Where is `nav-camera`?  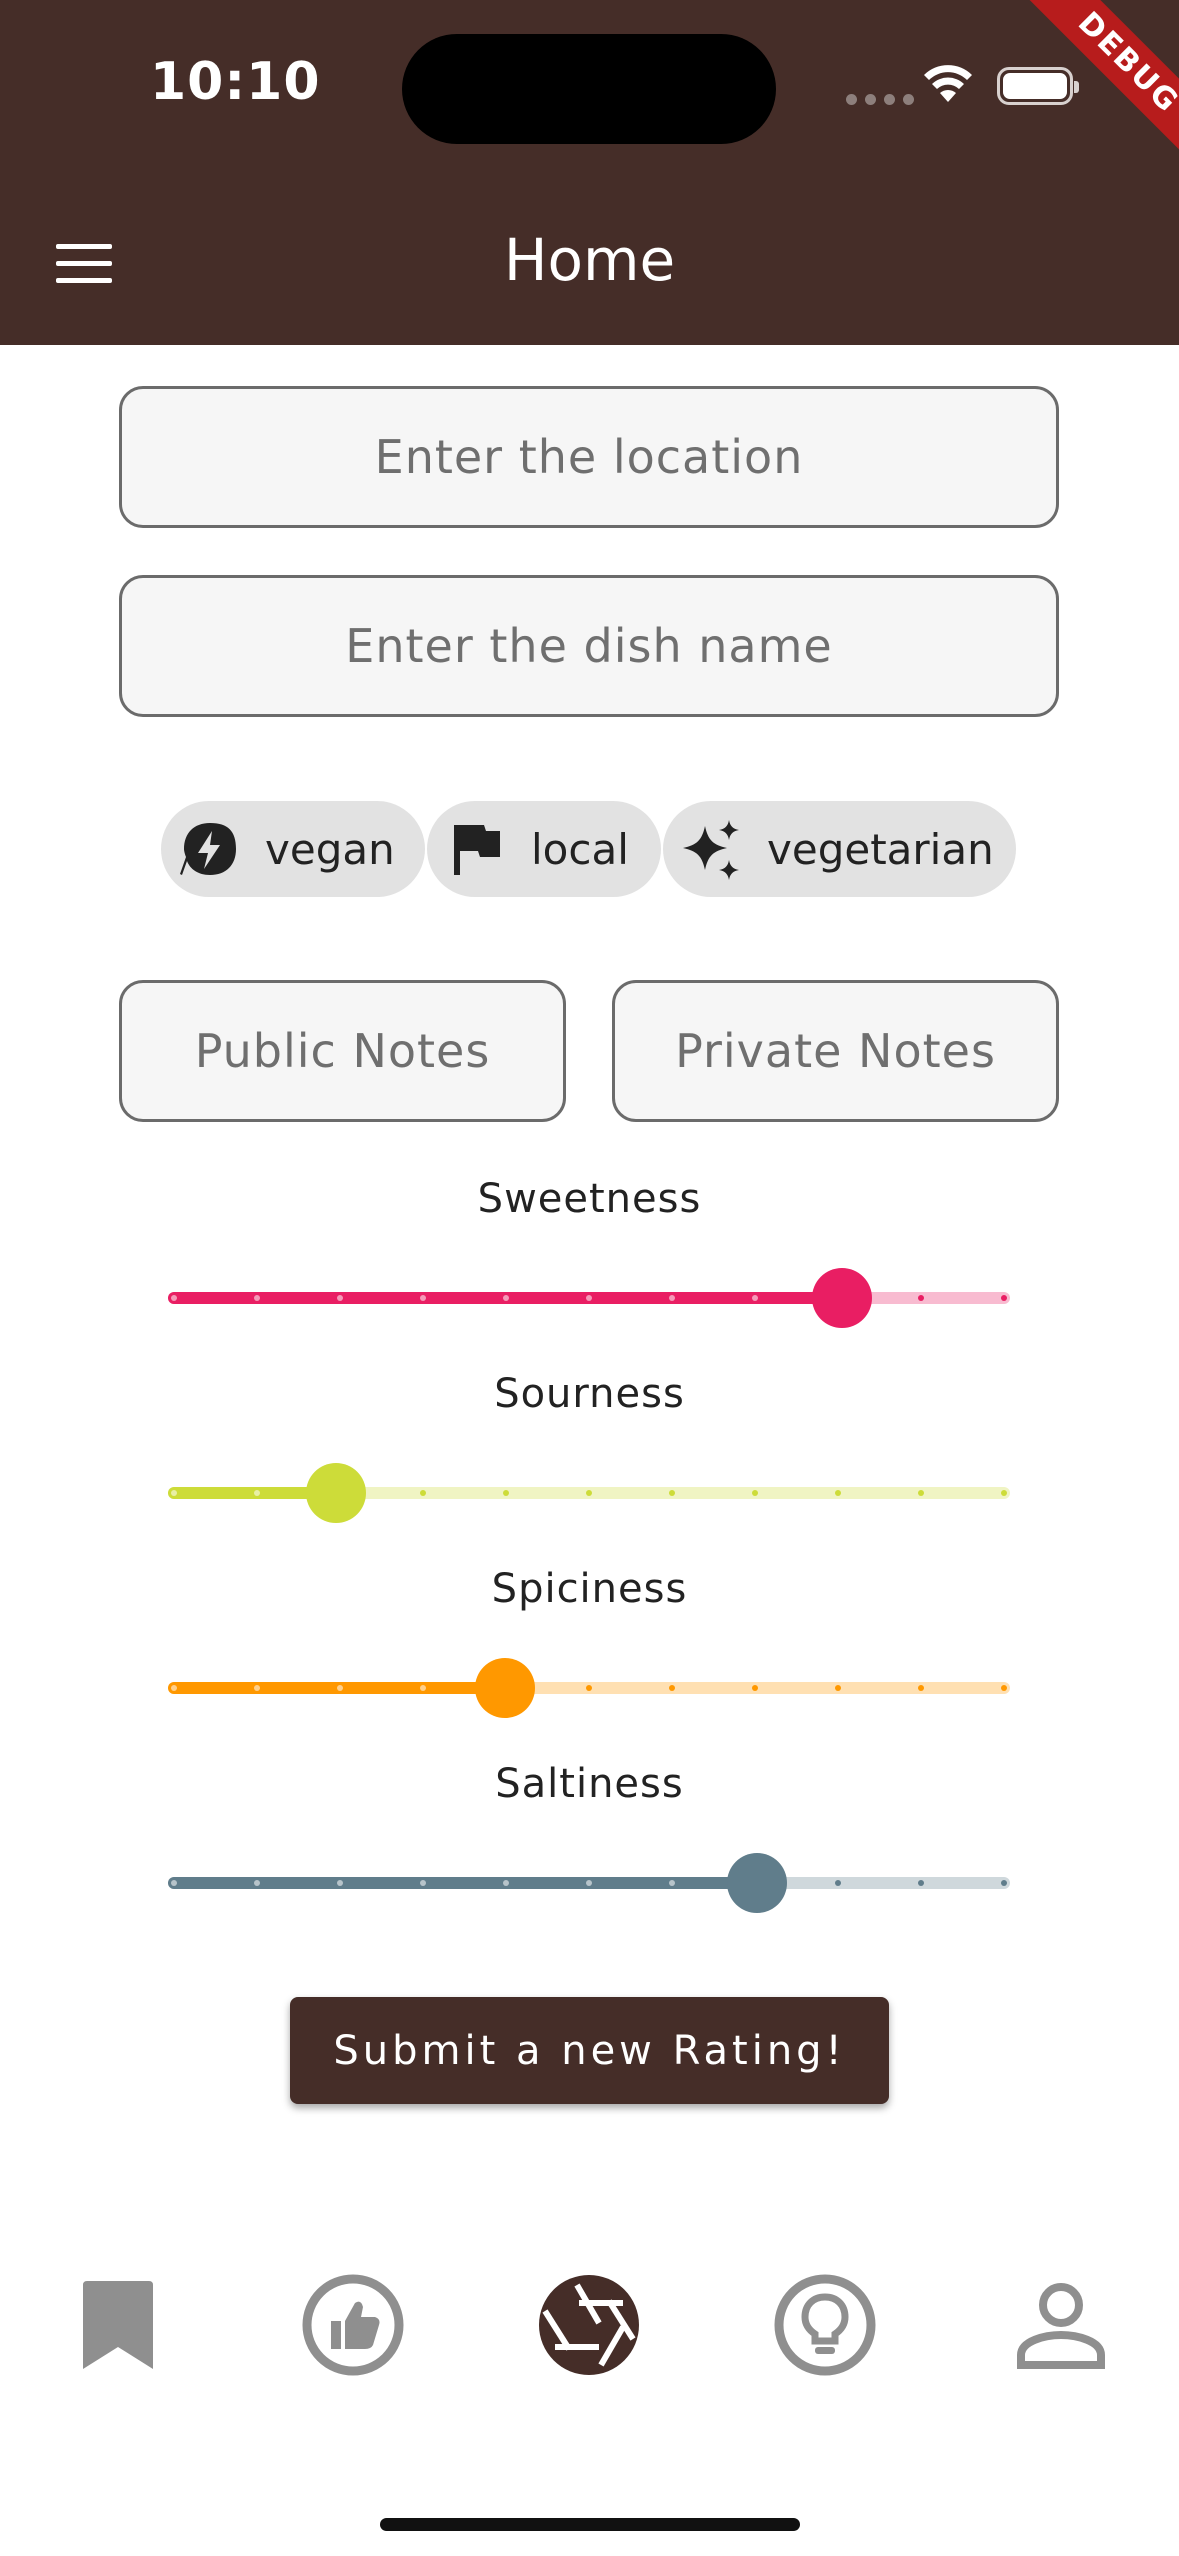
nav-camera is located at coordinates (589, 2325).